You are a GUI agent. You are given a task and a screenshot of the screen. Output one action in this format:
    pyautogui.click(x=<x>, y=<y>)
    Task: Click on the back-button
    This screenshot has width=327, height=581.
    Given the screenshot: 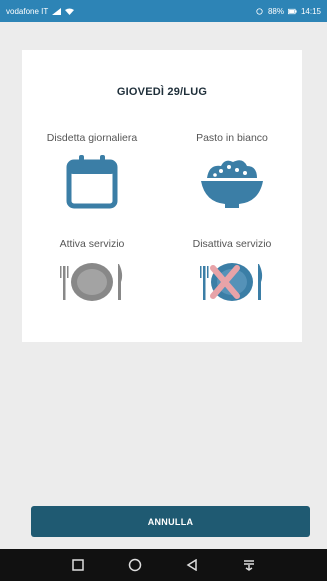 What is the action you would take?
    pyautogui.click(x=192, y=565)
    